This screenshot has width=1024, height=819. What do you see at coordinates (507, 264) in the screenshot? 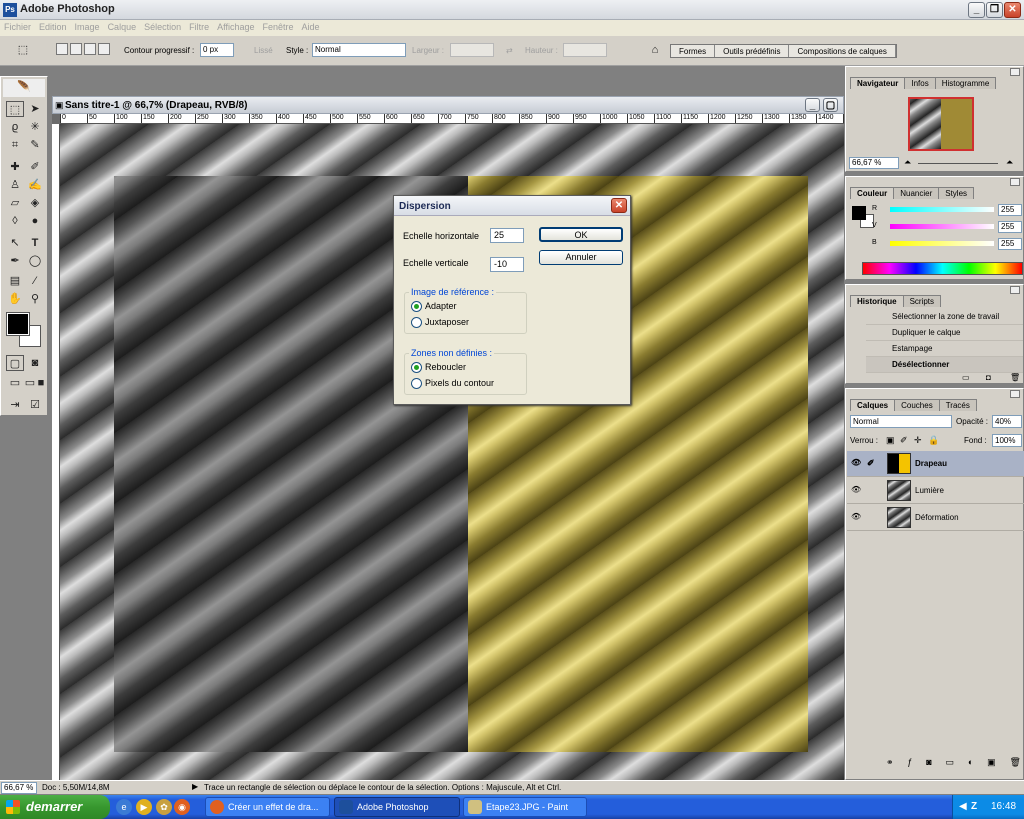
I see `vertical-scale-input: -10` at bounding box center [507, 264].